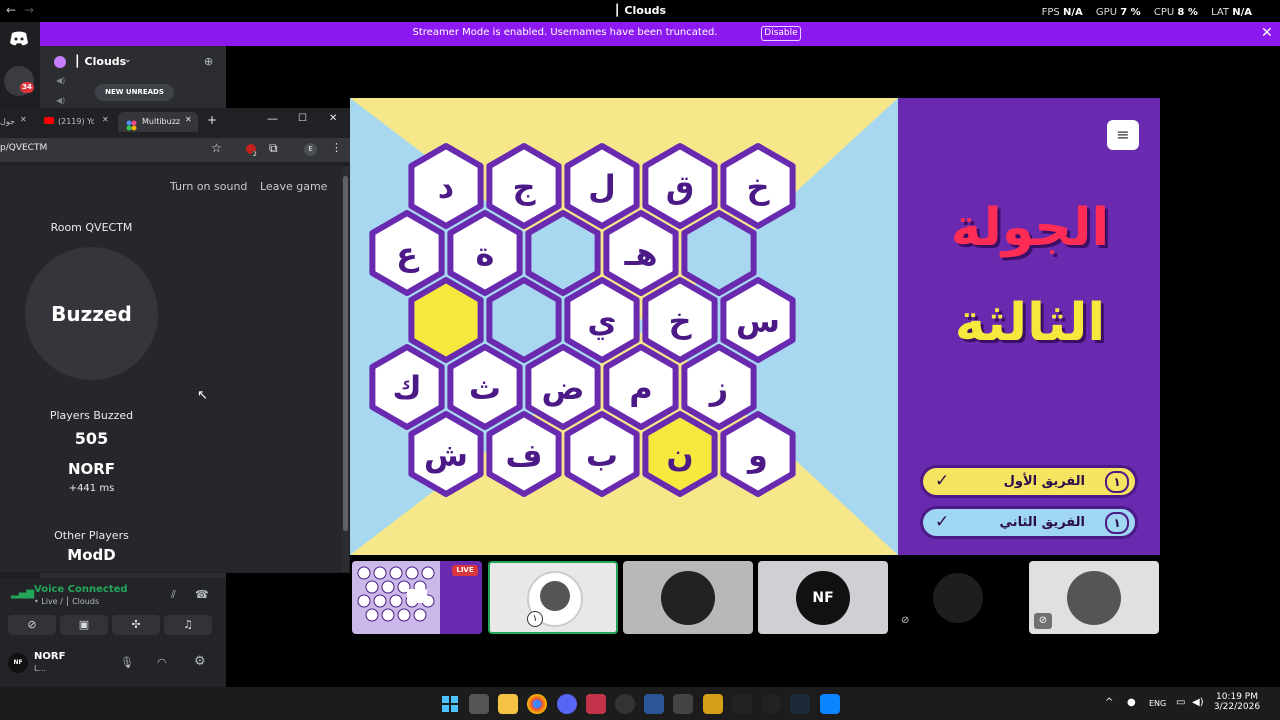 The width and height of the screenshot is (1280, 720). Describe the element at coordinates (523, 455) in the screenshot. I see `hex-letter: ف` at that location.